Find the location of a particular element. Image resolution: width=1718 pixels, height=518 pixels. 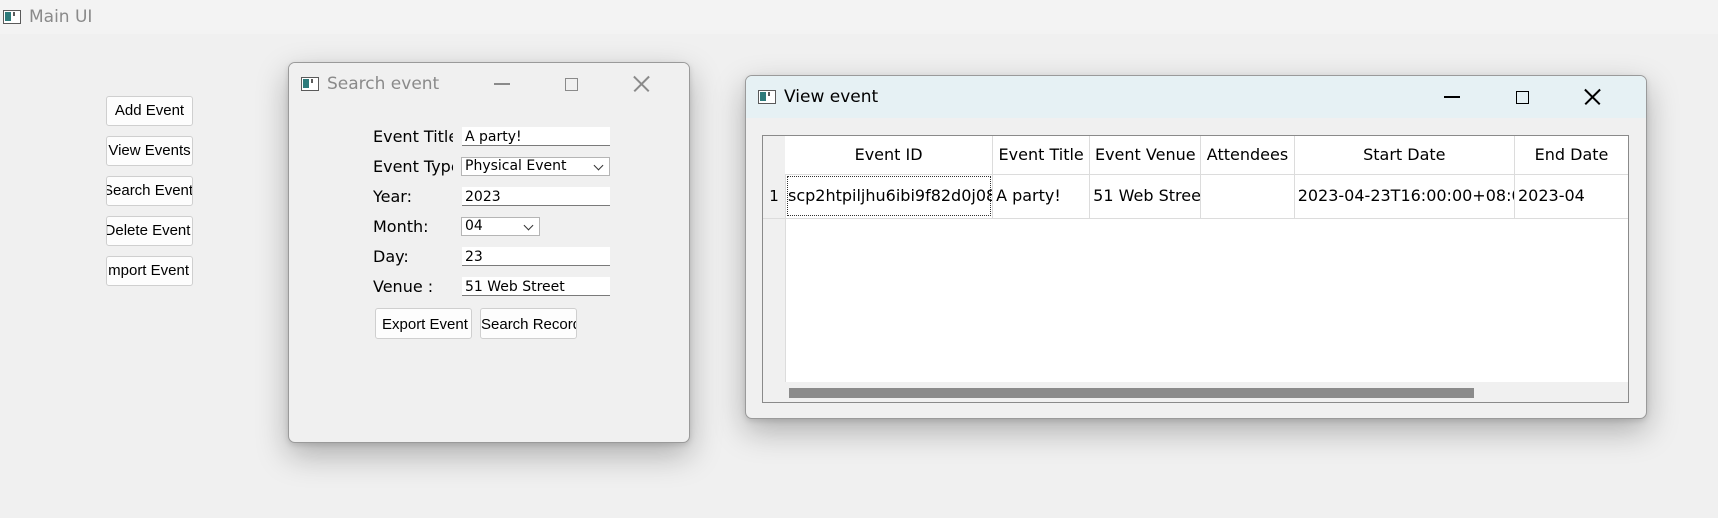

column-header: Event Venue is located at coordinates (1146, 155).